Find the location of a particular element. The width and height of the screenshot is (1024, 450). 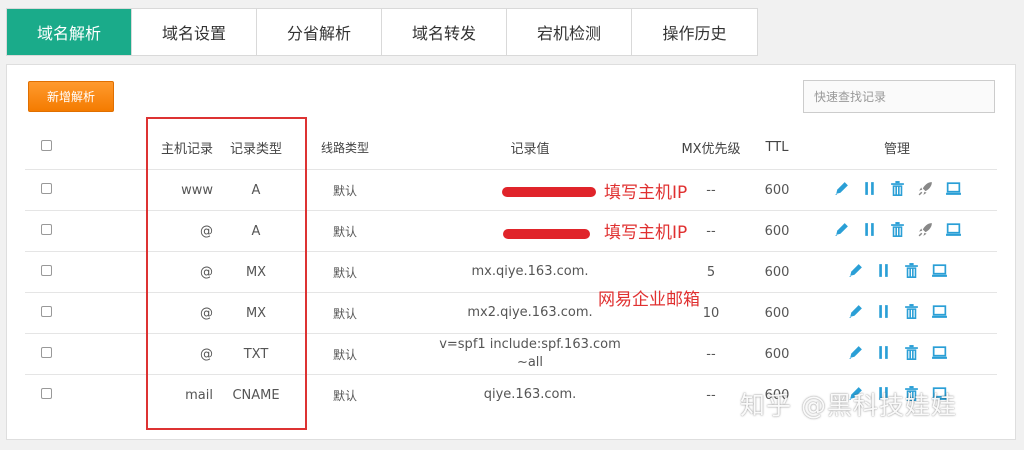

tab-operation-history: 操作历史 is located at coordinates (694, 32).